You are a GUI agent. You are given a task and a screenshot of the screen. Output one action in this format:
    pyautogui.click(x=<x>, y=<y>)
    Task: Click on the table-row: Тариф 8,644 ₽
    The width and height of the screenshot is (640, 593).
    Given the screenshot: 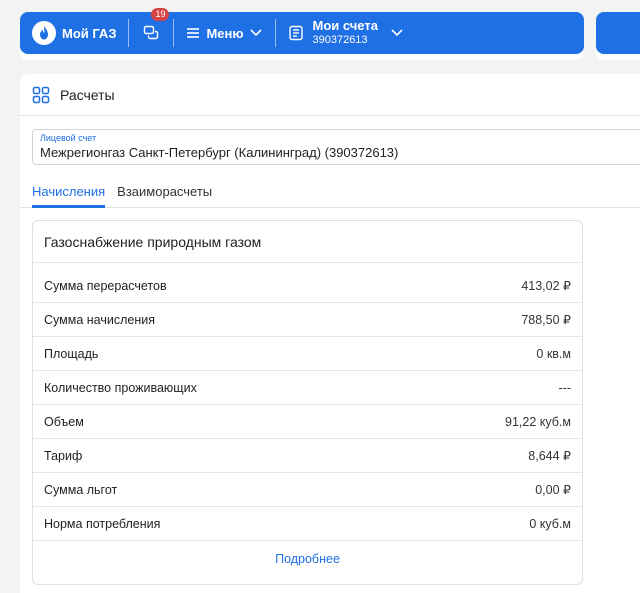 What is the action you would take?
    pyautogui.click(x=307, y=456)
    